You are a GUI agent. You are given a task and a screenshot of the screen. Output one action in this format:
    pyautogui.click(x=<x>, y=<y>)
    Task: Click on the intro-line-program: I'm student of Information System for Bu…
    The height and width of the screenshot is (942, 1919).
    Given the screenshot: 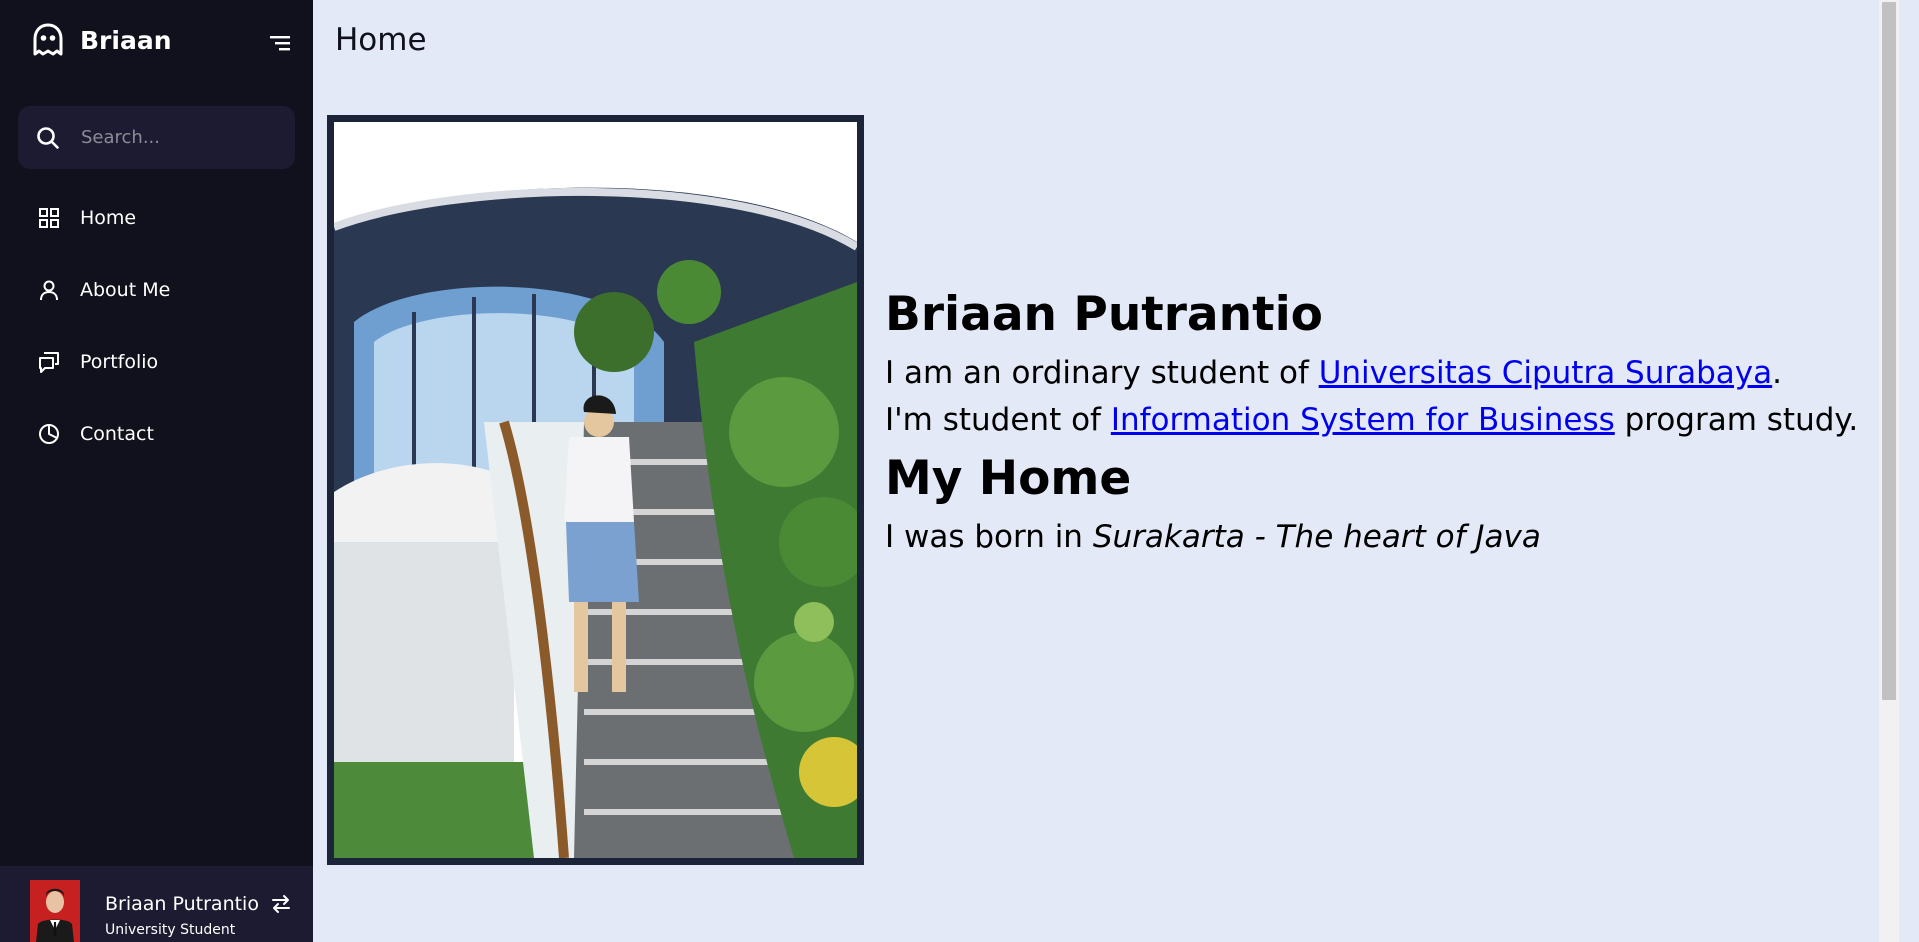 What is the action you would take?
    pyautogui.click(x=1385, y=420)
    